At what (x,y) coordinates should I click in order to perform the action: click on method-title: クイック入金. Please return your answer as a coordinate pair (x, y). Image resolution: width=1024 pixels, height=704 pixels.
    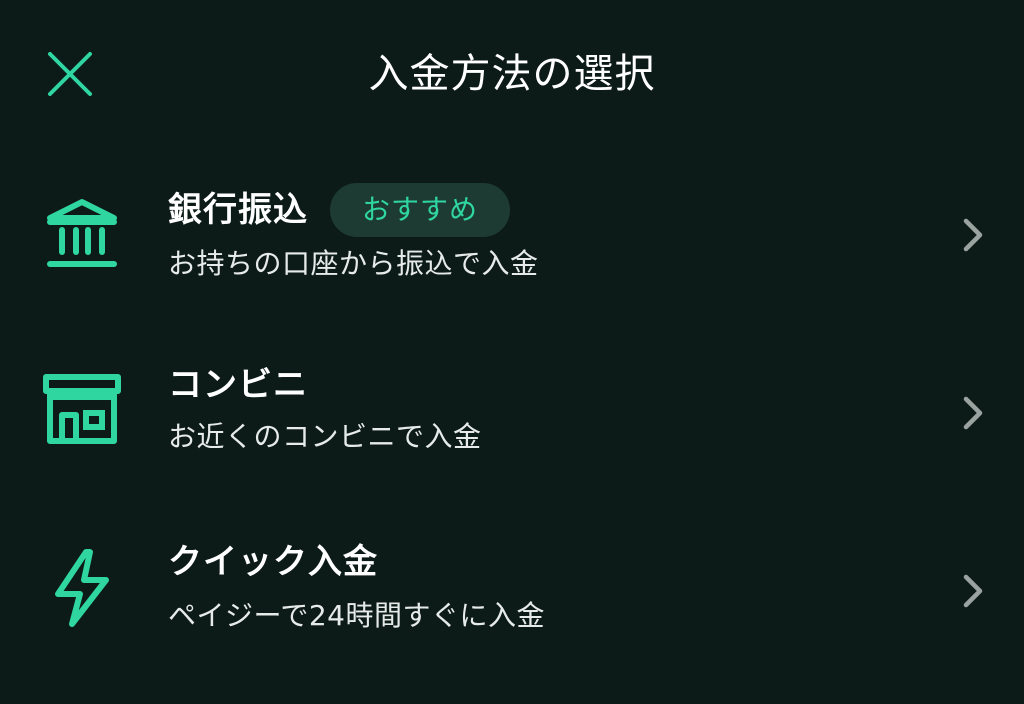
    Looking at the image, I should click on (273, 562).